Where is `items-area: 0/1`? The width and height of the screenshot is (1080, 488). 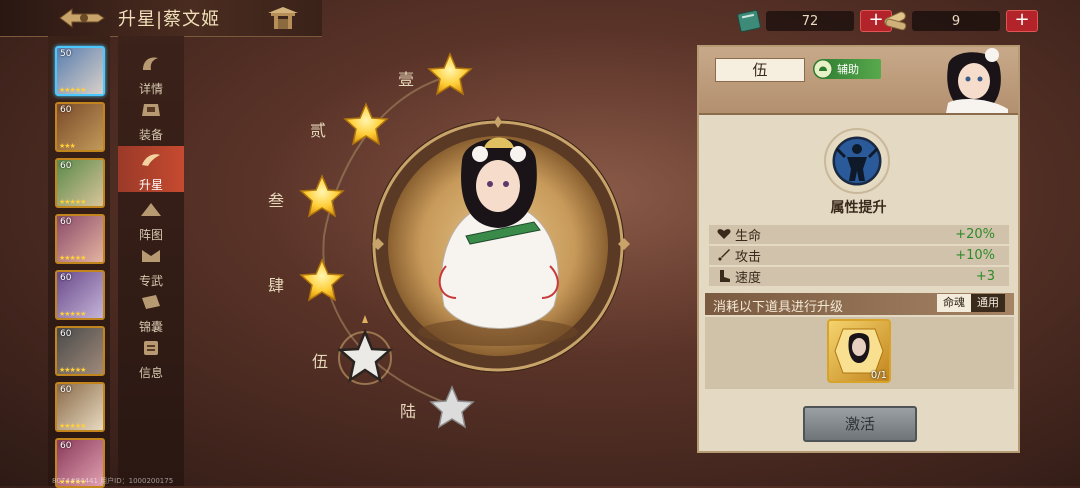
items-area: 0/1 is located at coordinates (859, 353).